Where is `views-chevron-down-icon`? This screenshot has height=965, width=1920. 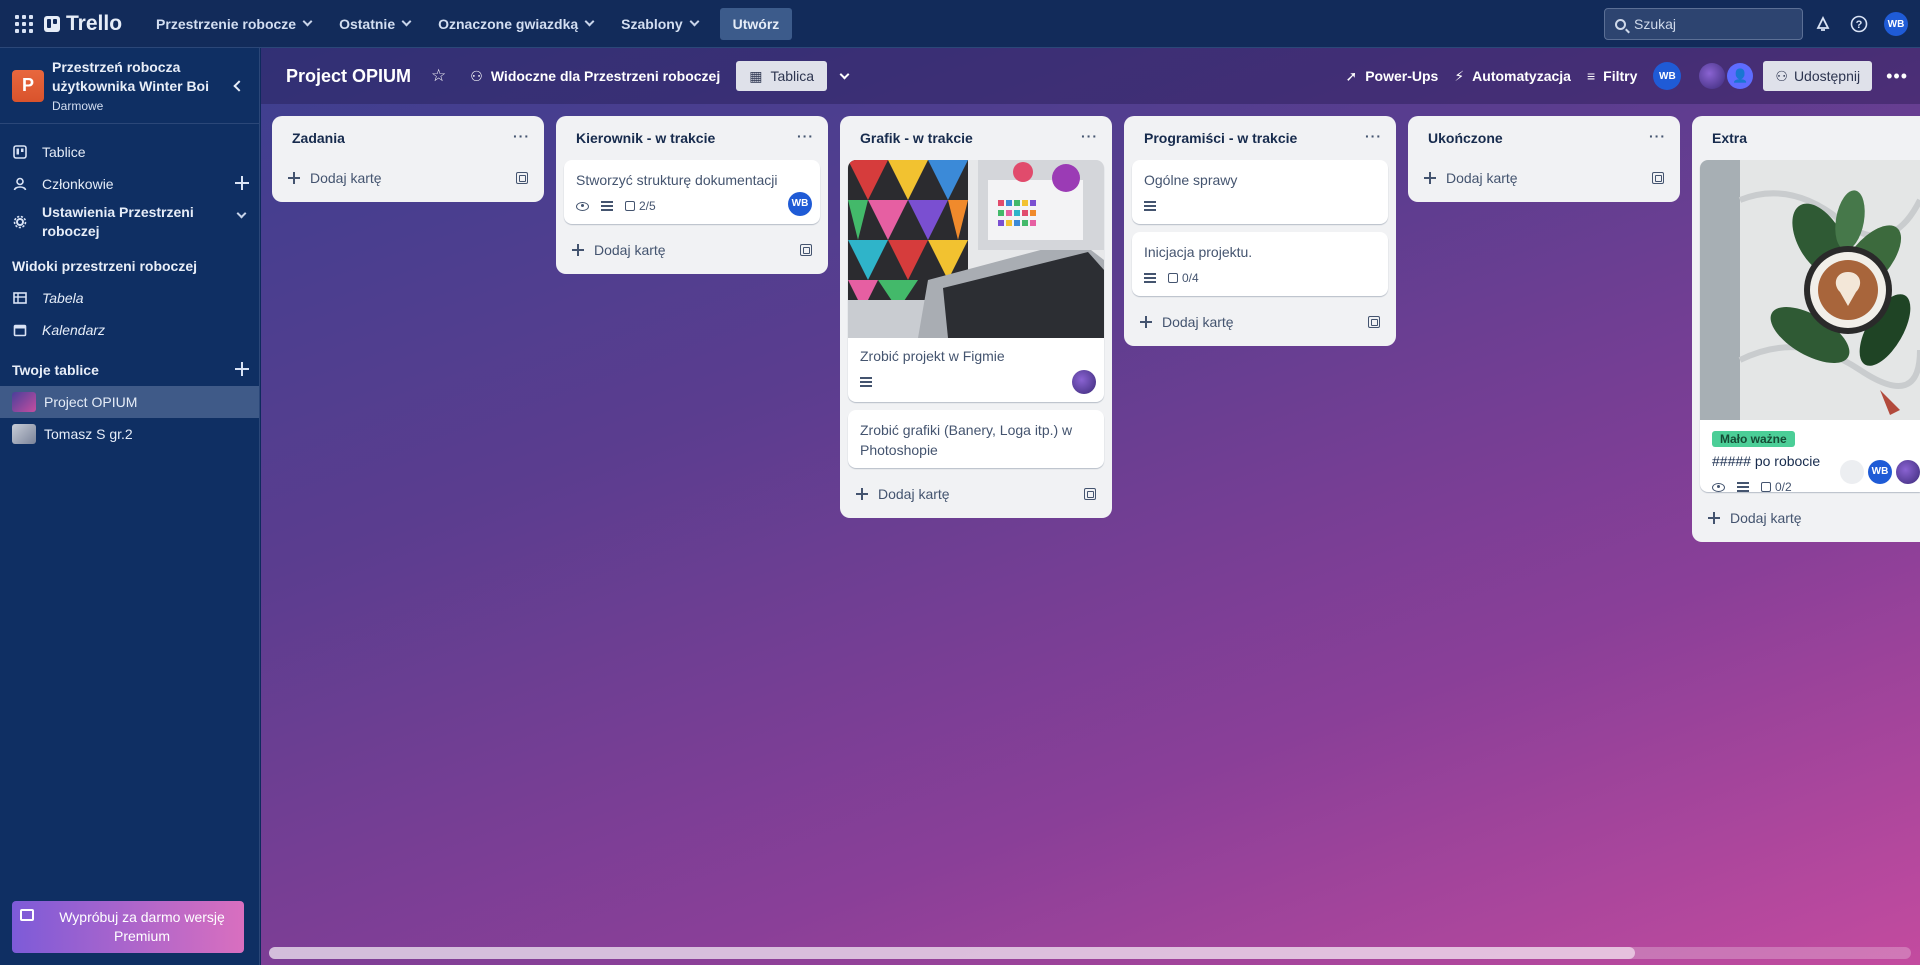
views-chevron-down-icon is located at coordinates (844, 74).